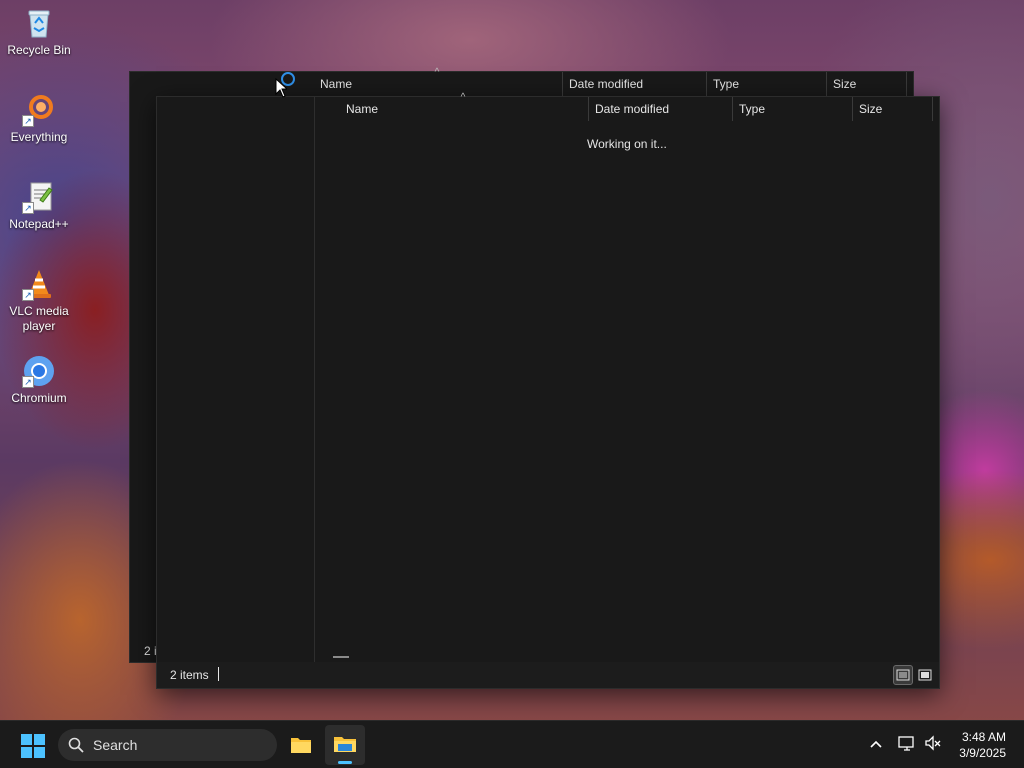  What do you see at coordinates (39, 318) in the screenshot?
I see `desktop-icon-label: VLC media player` at bounding box center [39, 318].